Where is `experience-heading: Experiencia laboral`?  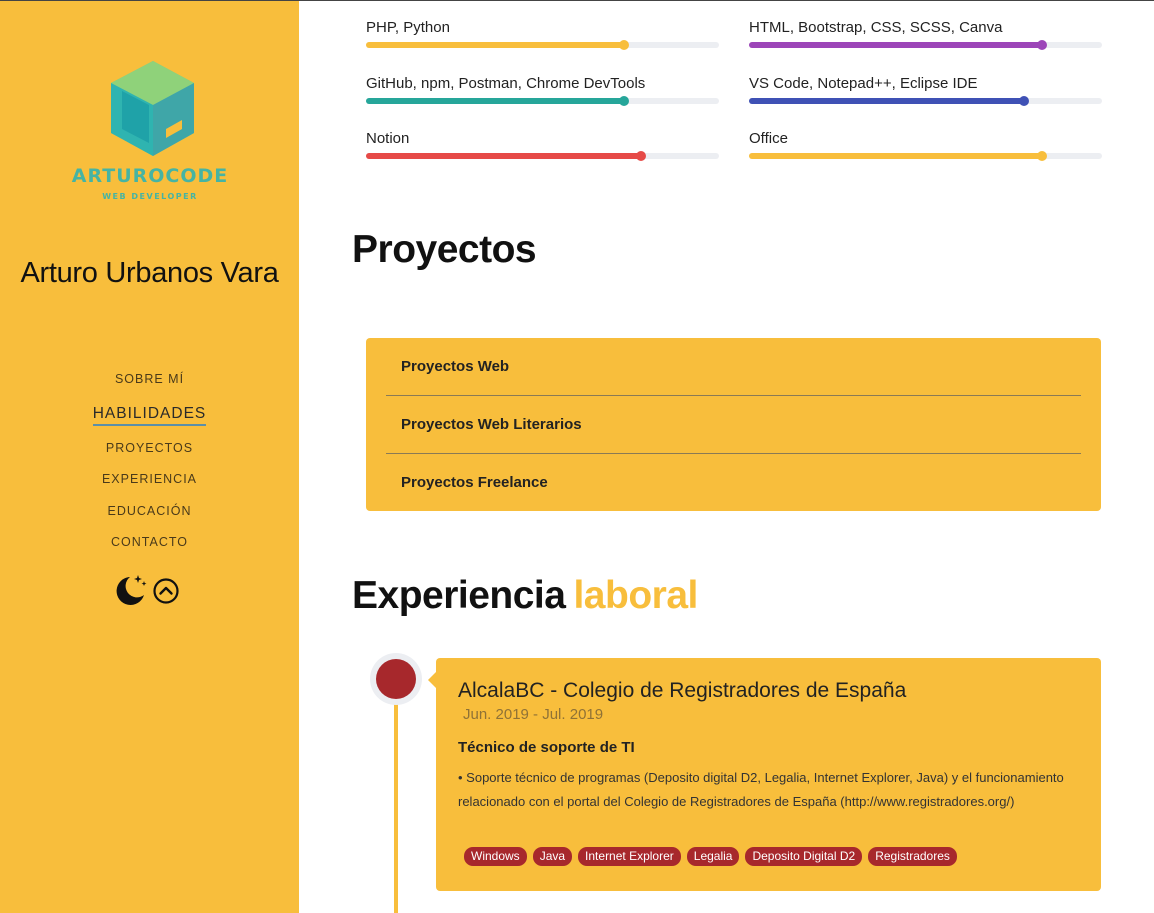
experience-heading: Experiencia laboral is located at coordinates (525, 596).